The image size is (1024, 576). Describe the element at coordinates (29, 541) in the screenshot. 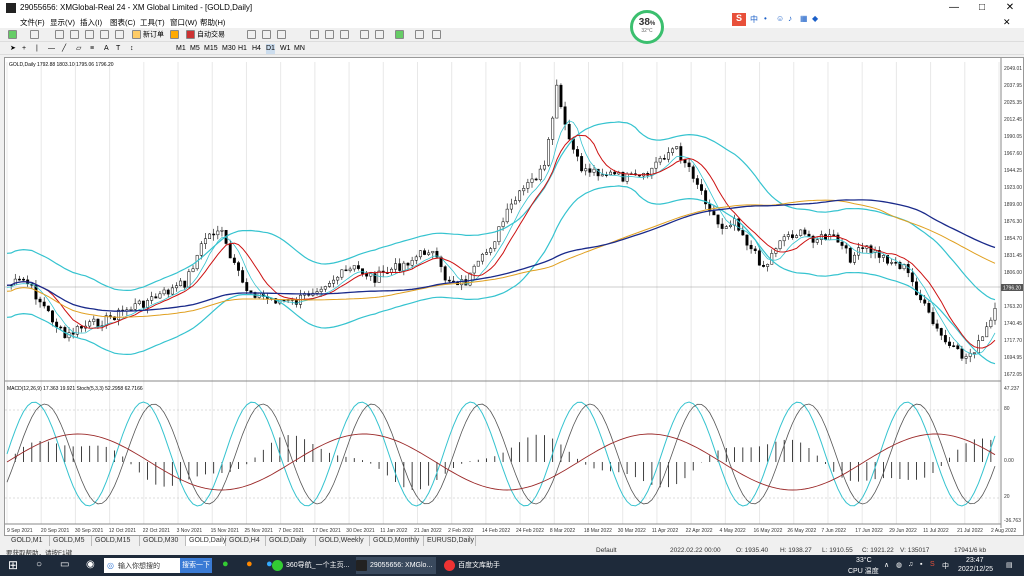

I see `chart-tab-0: GOLD,M1` at that location.